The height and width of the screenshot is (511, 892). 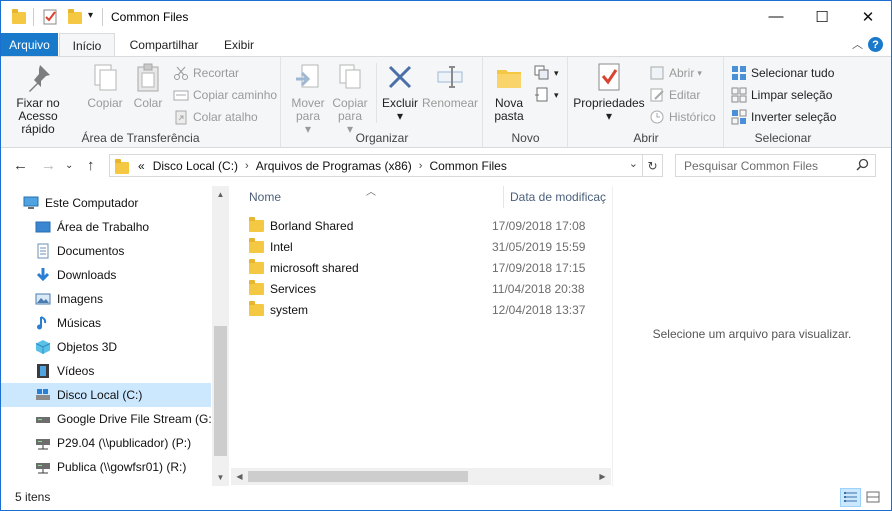 What do you see at coordinates (446, 16) in the screenshot?
I see `title-bar: ▾ Common Files — ☐ ✕` at bounding box center [446, 16].